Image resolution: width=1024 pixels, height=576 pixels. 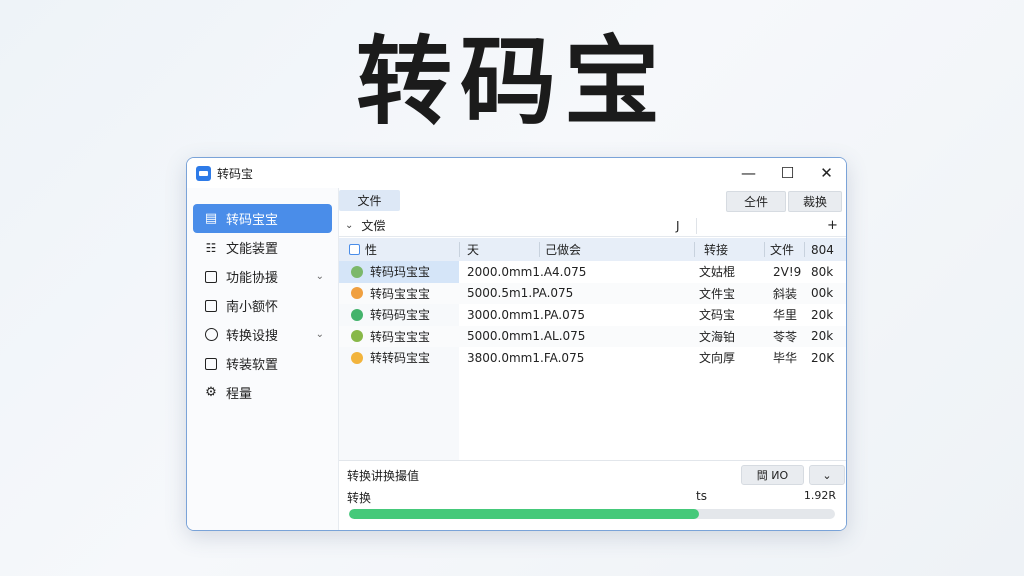 What do you see at coordinates (399, 358) in the screenshot?
I see `row-name-cell: 转转码宝宝` at bounding box center [399, 358].